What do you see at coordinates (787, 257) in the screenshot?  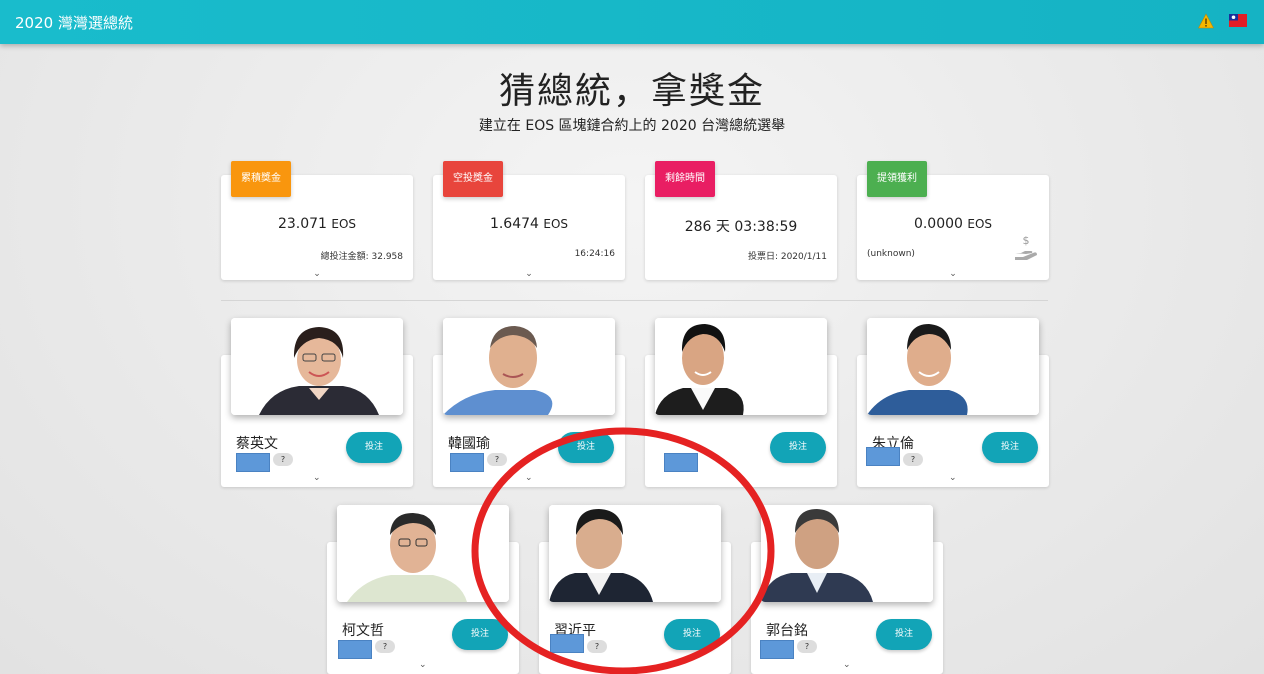 I see `stat-note-vote-date: 投票日: 2020/1/11` at bounding box center [787, 257].